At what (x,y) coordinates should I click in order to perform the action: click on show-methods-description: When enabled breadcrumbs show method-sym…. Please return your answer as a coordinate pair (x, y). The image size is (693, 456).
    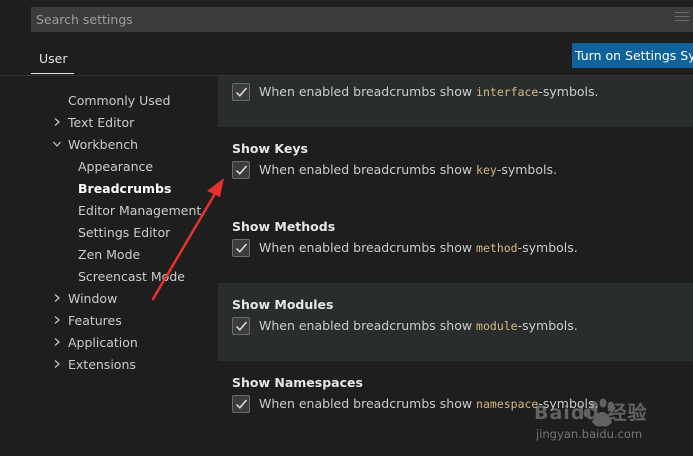
    Looking at the image, I should click on (418, 247).